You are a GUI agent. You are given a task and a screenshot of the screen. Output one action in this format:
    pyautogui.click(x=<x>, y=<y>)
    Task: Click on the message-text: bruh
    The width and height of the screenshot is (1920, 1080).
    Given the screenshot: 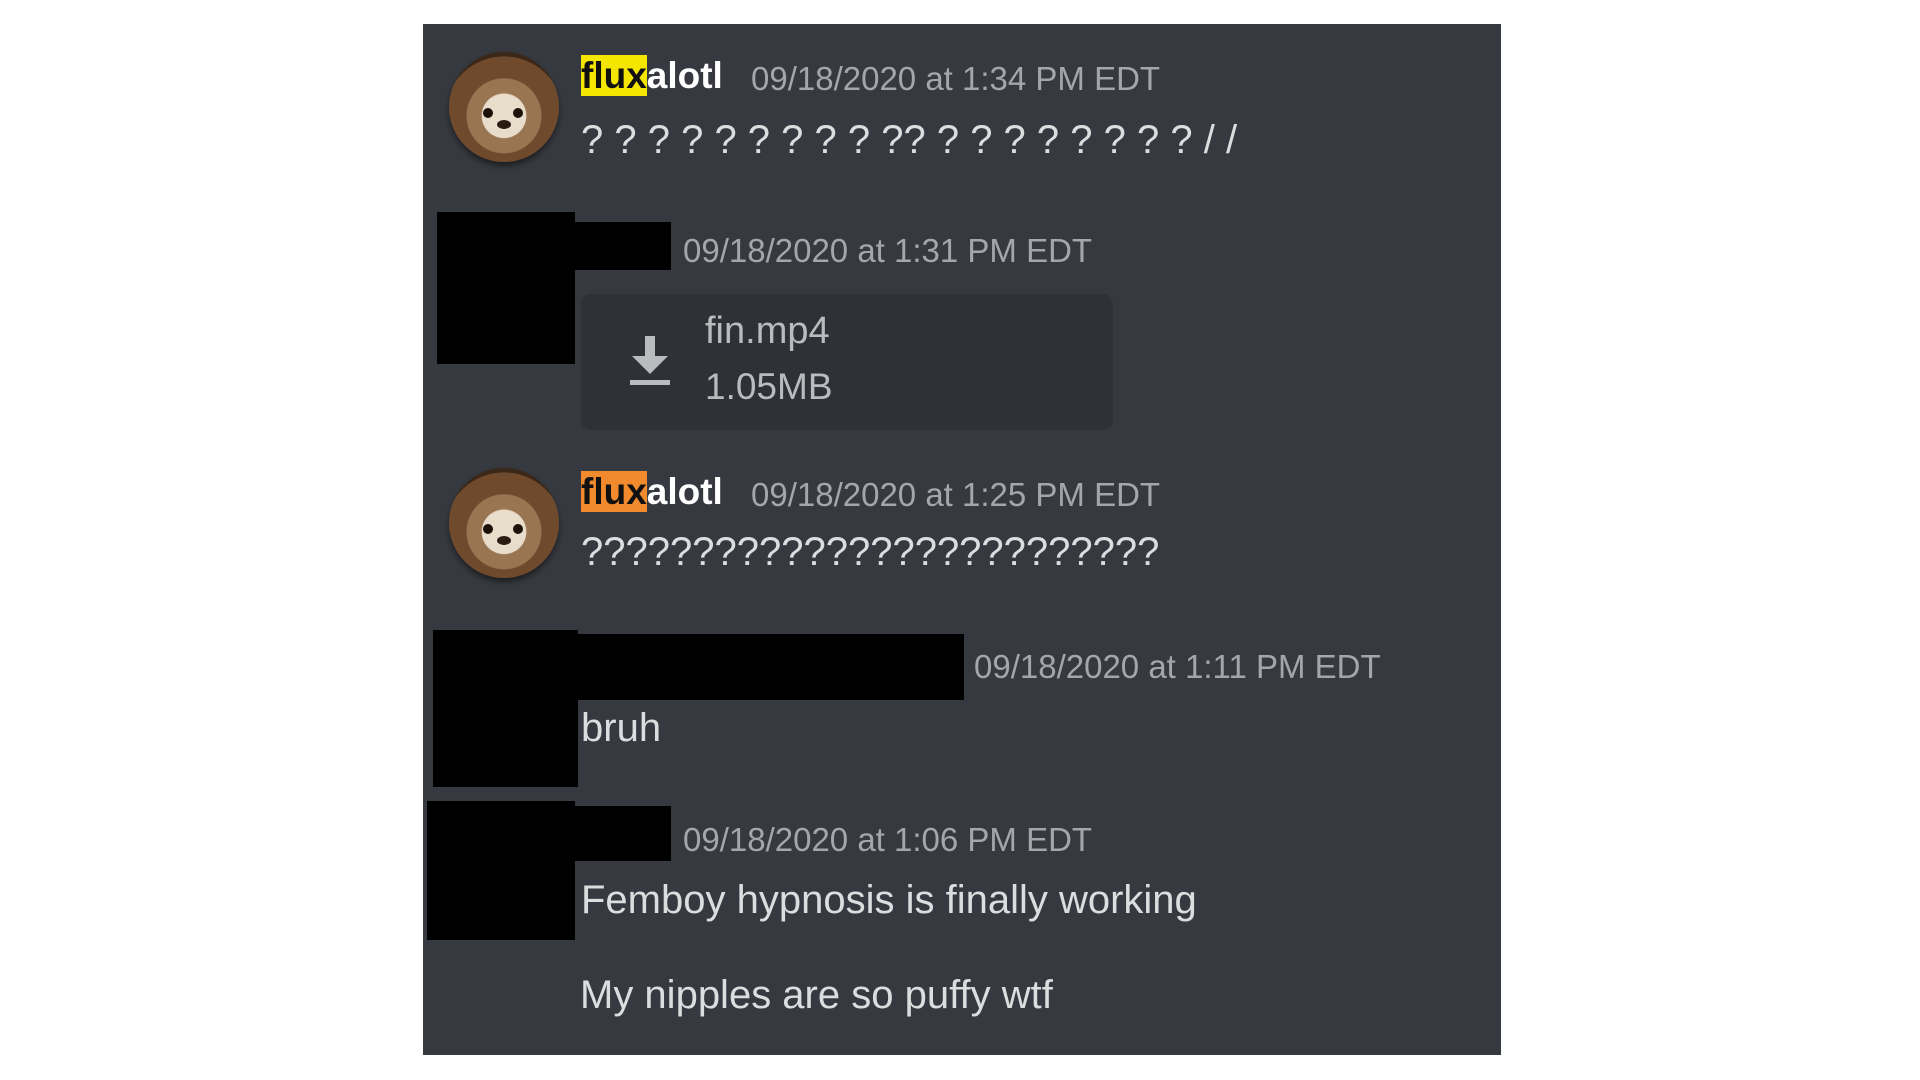 What is the action you would take?
    pyautogui.click(x=621, y=728)
    